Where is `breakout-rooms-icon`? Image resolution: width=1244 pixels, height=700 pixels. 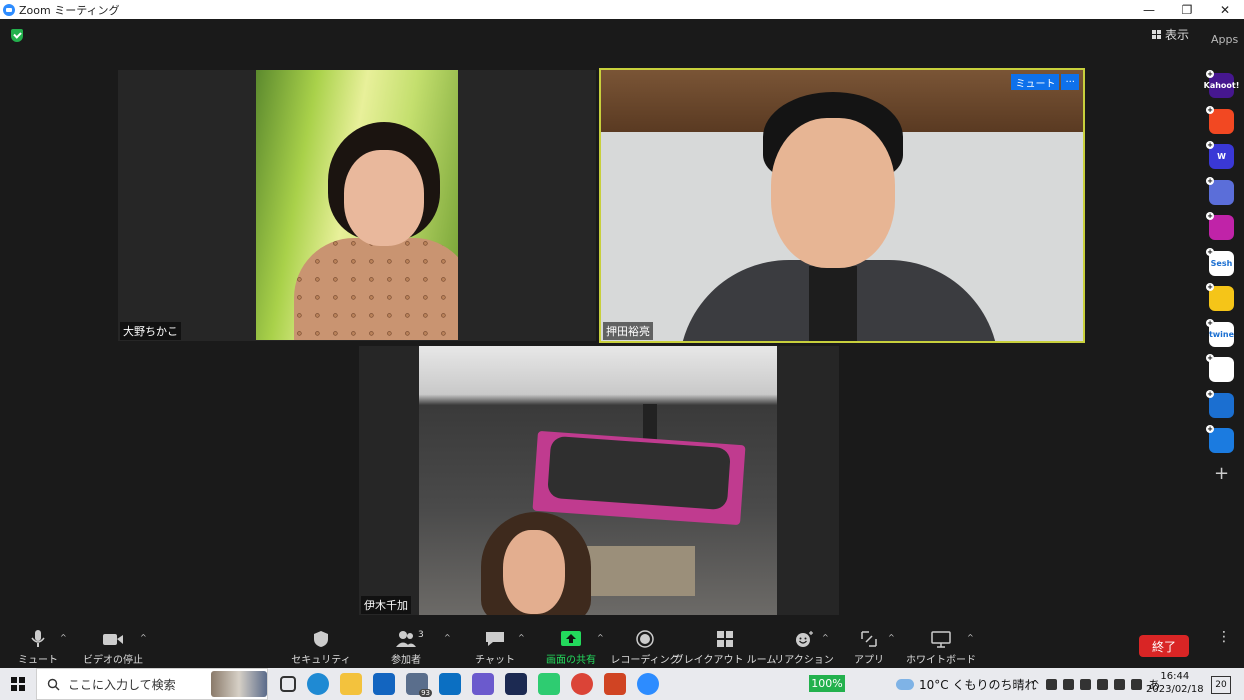 breakout-rooms-icon is located at coordinates (725, 639).